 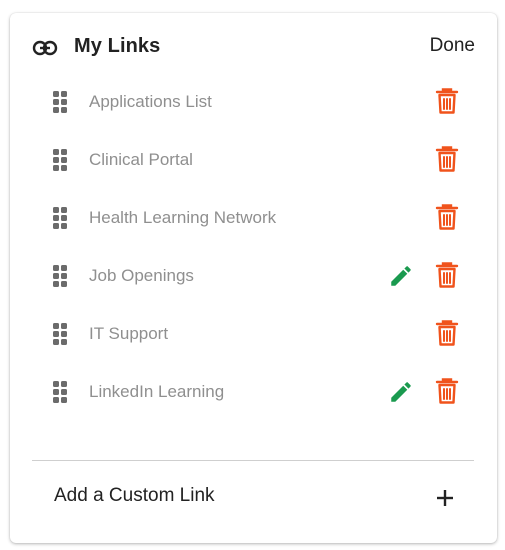 I want to click on plus-icon, so click(x=445, y=498).